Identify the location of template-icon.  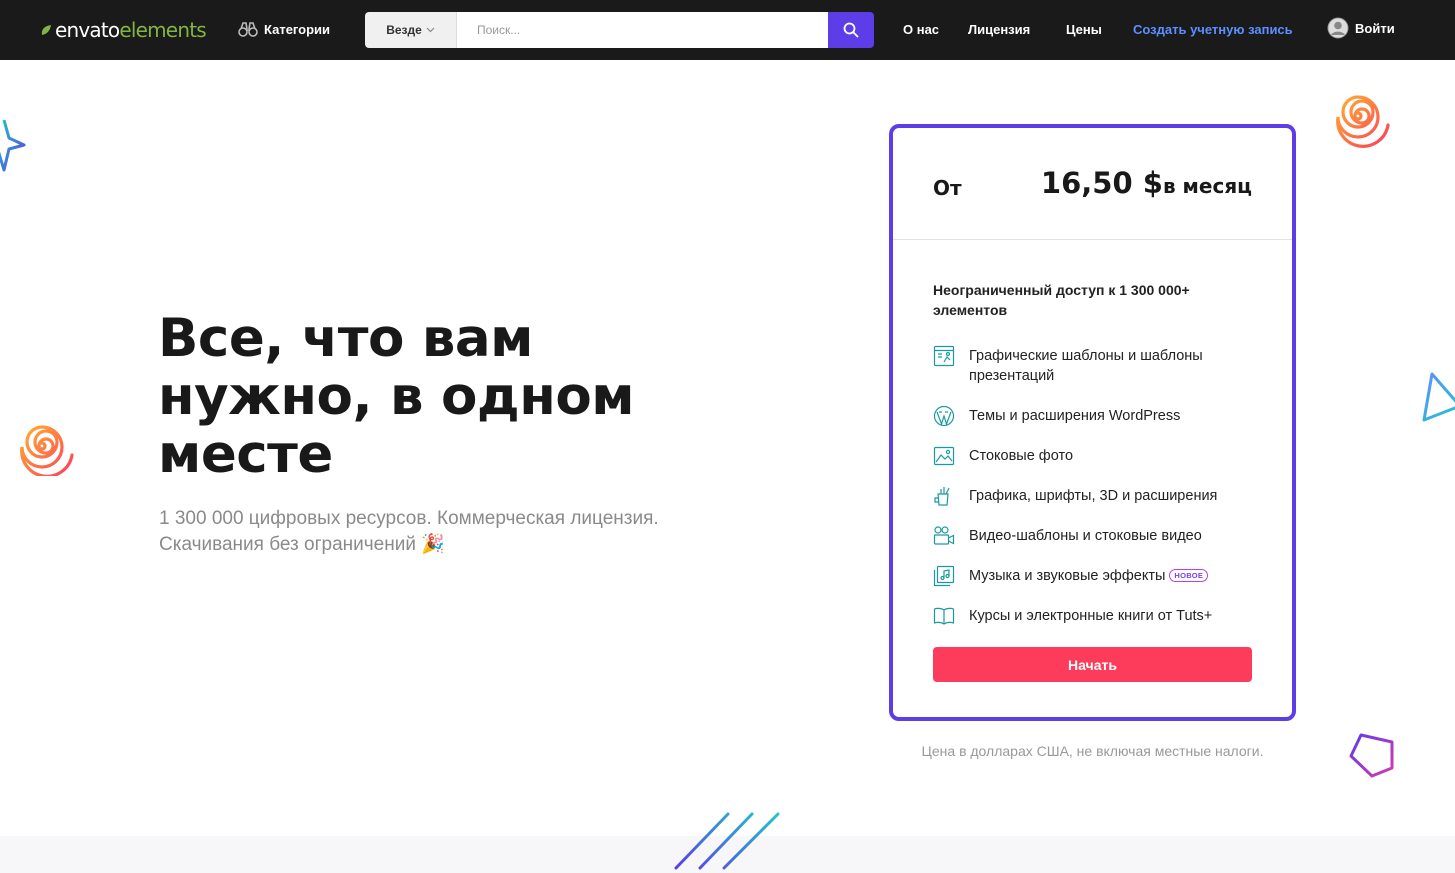
(944, 356).